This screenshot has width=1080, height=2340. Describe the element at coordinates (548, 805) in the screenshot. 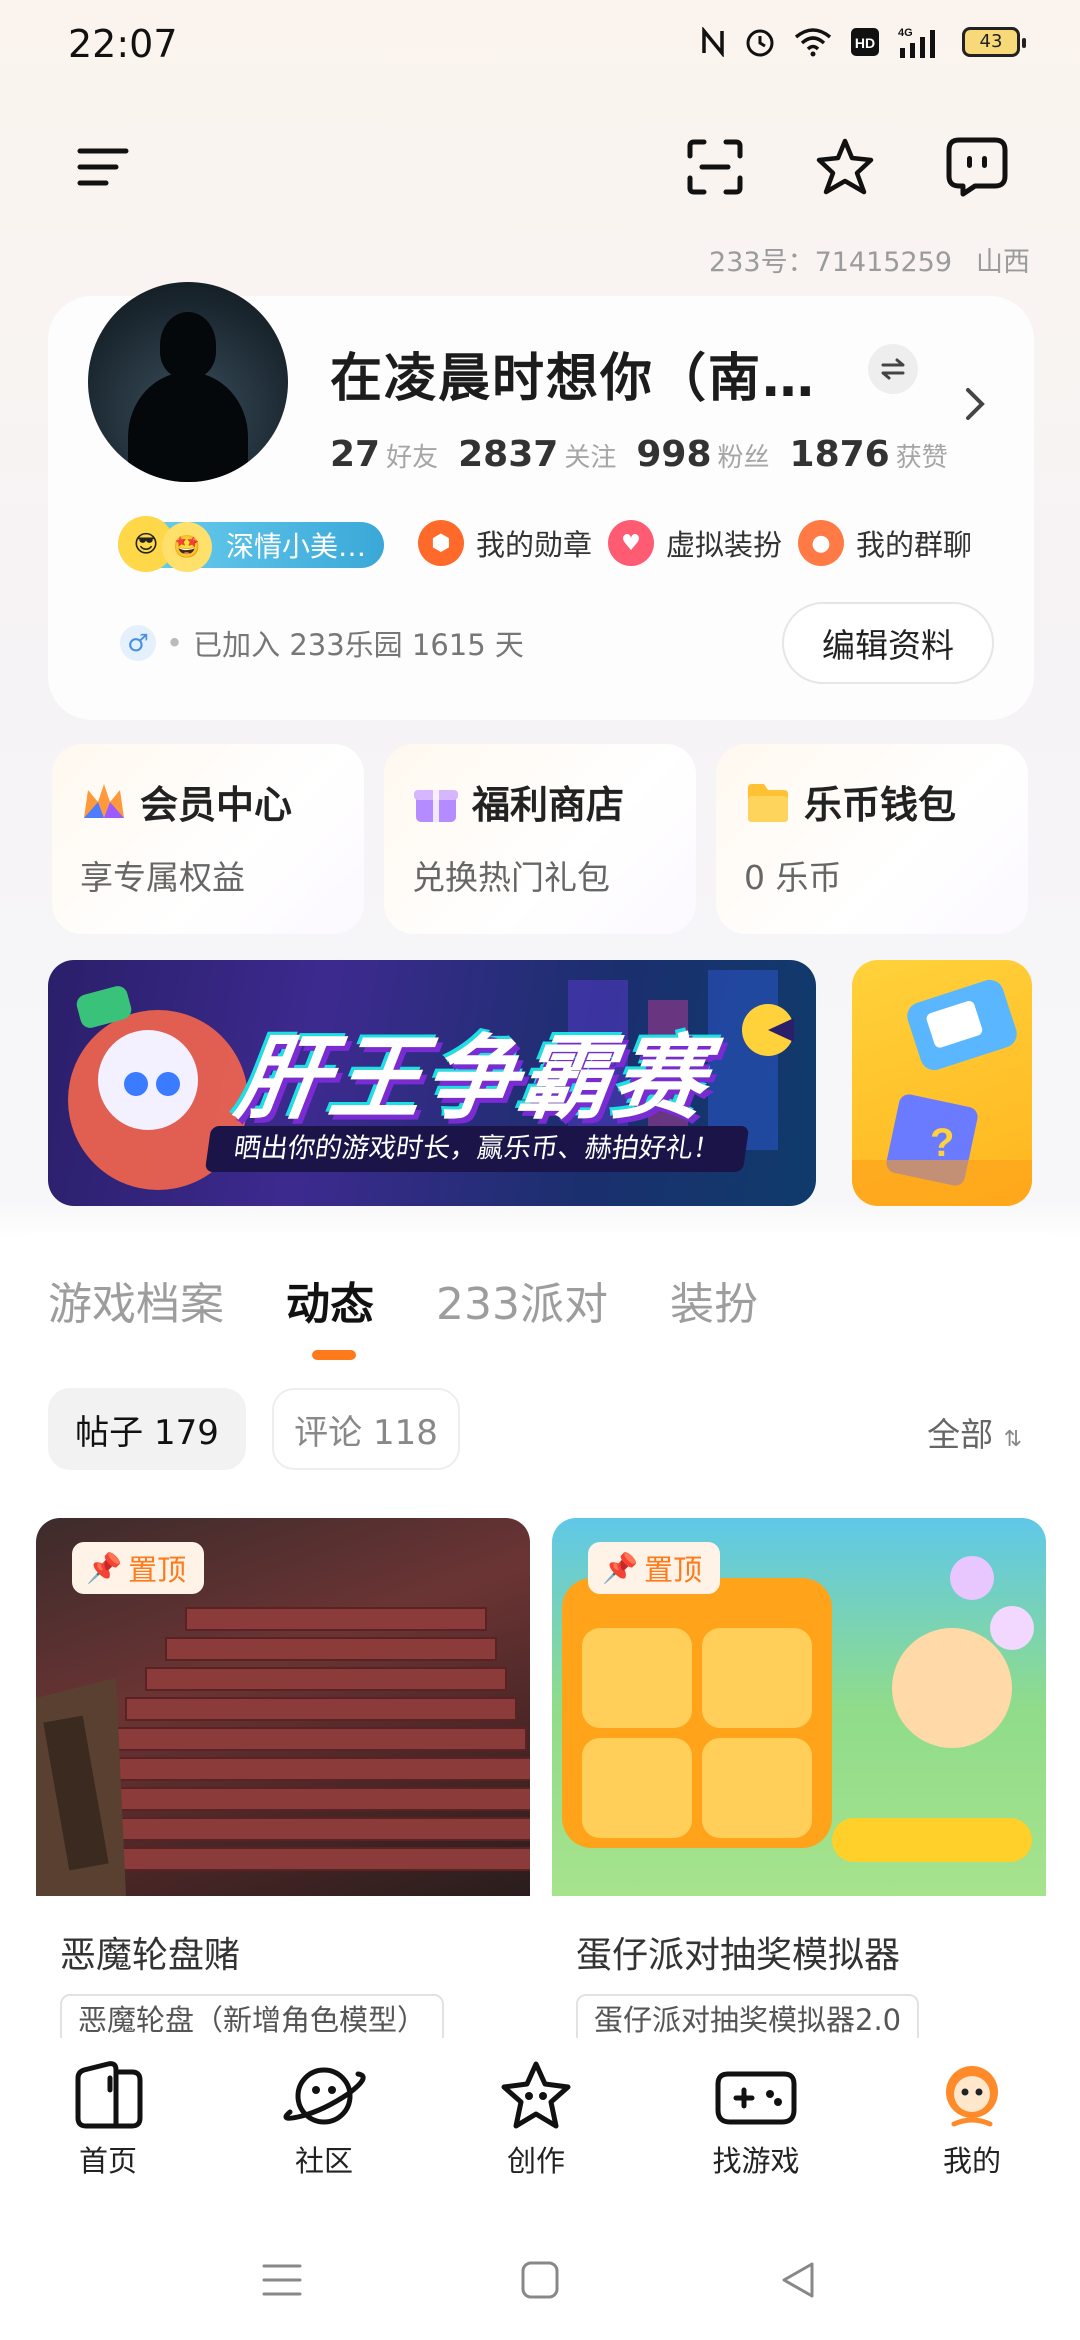

I see `welfare-store-title: 福利商店` at that location.